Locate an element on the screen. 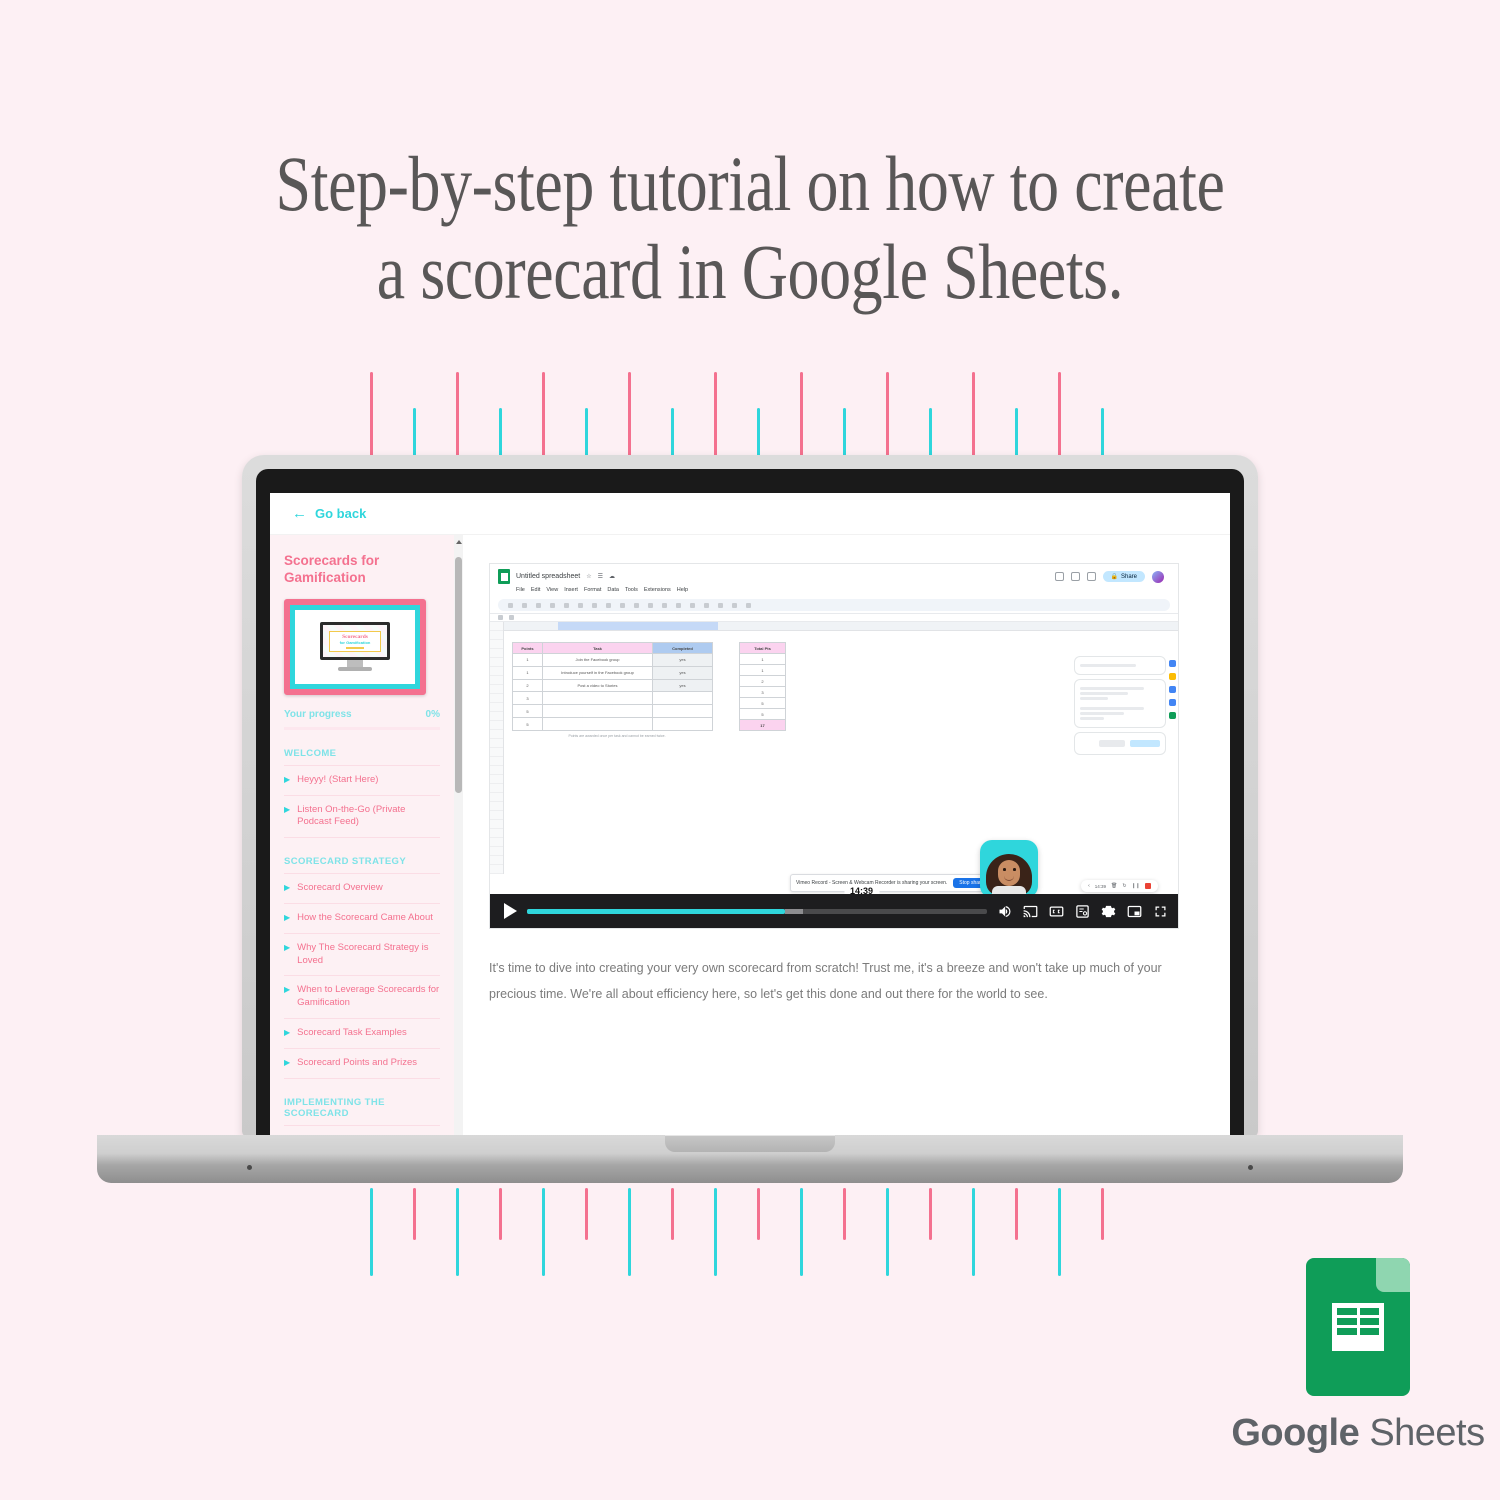 The image size is (1500, 1500). cast-icon is located at coordinates (1030, 911).